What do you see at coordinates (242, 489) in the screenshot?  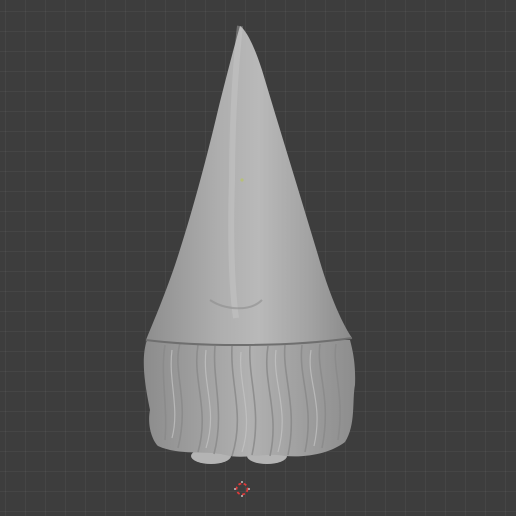 I see `3d-cursor-icon` at bounding box center [242, 489].